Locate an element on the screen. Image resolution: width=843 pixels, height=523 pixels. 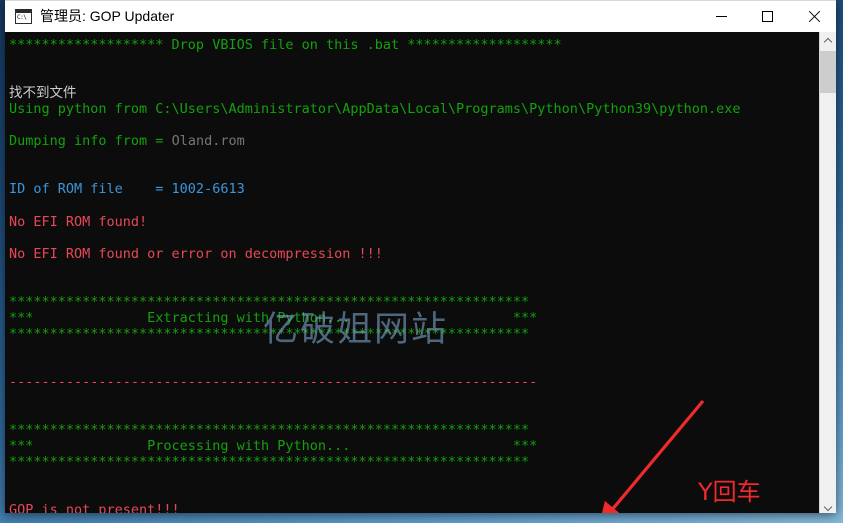
console-line-head: Dumping info from = is located at coordinates (90, 141).